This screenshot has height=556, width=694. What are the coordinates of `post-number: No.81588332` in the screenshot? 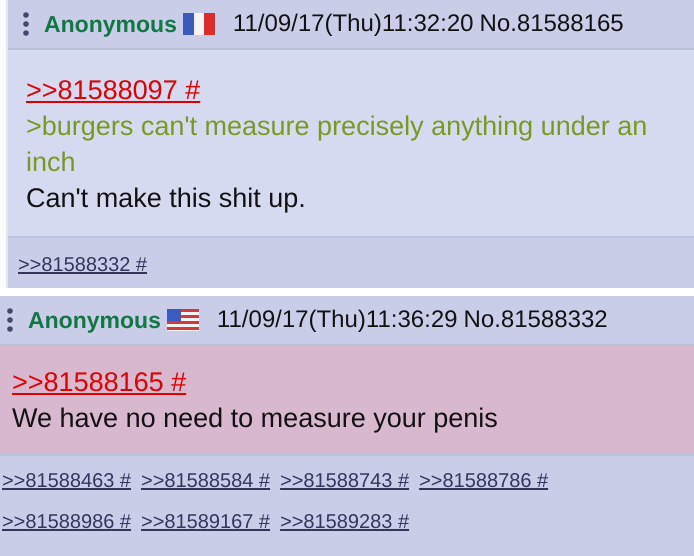 It's located at (536, 320).